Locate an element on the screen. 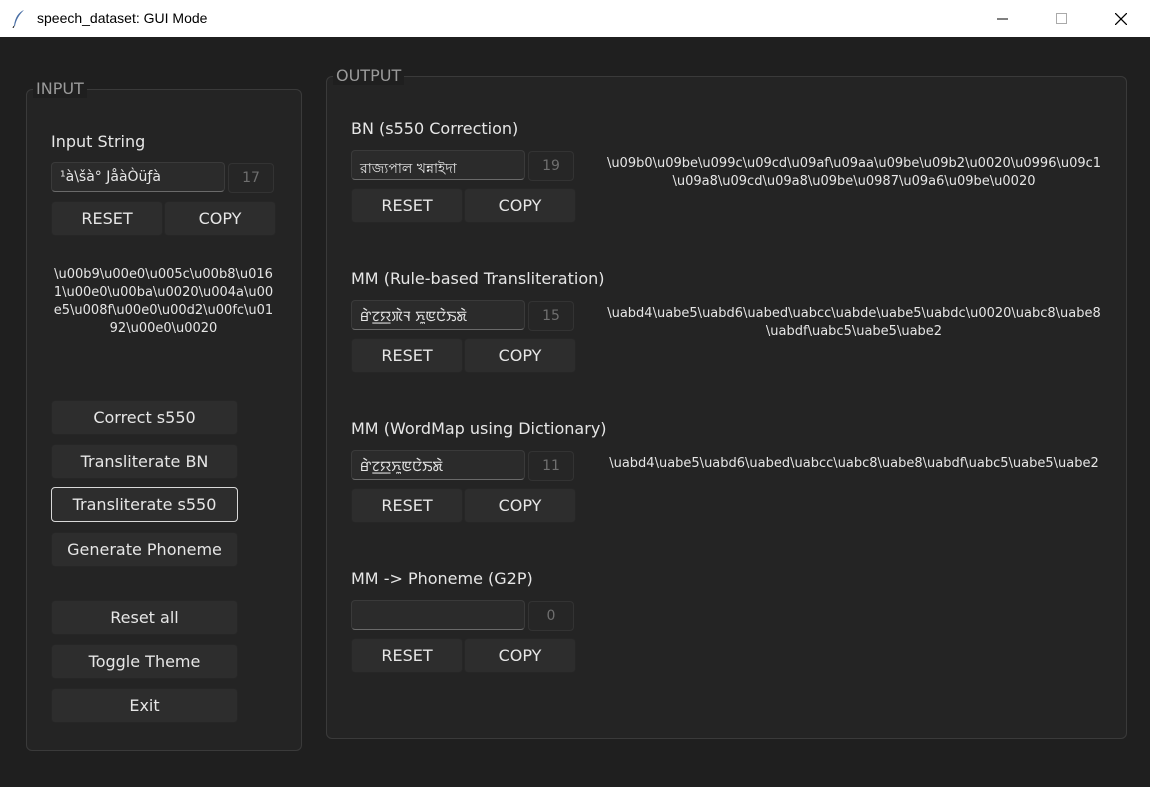  mm-wordmap-count: 11 is located at coordinates (551, 466).